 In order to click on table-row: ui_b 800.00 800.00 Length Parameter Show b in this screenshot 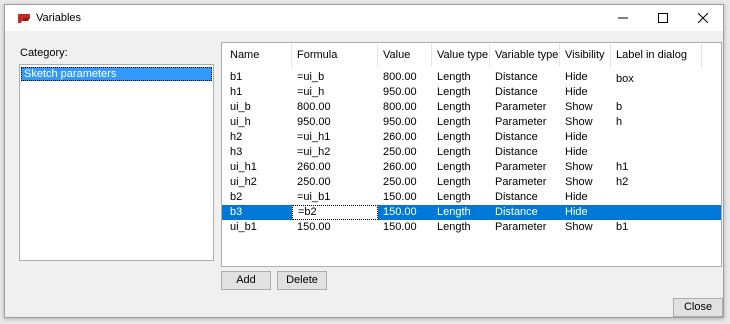, I will do `click(471, 107)`.